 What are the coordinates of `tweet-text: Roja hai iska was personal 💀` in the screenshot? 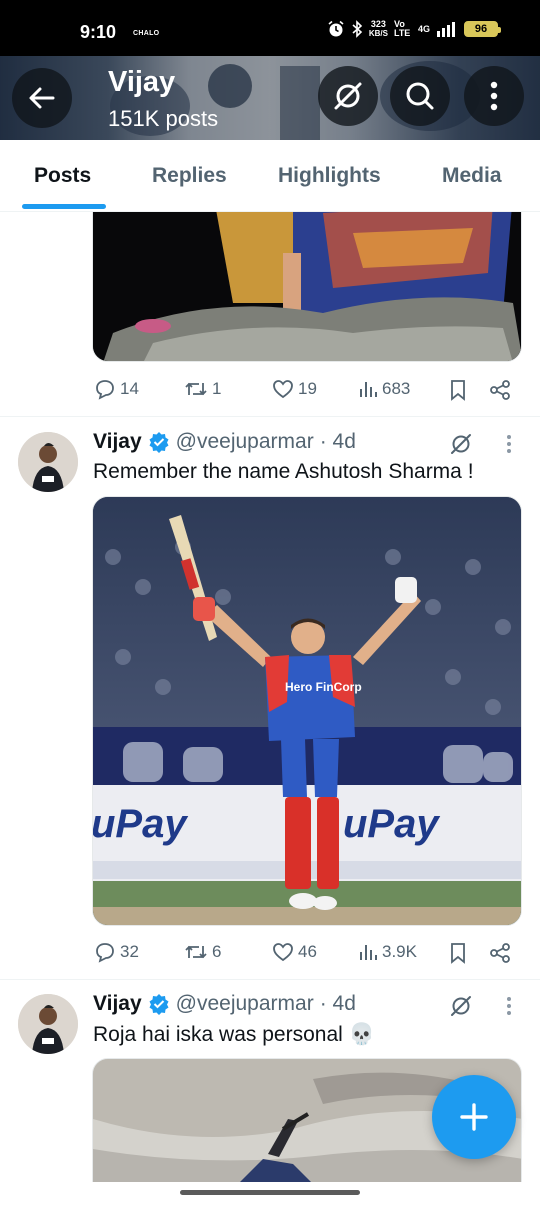 It's located at (234, 1034).